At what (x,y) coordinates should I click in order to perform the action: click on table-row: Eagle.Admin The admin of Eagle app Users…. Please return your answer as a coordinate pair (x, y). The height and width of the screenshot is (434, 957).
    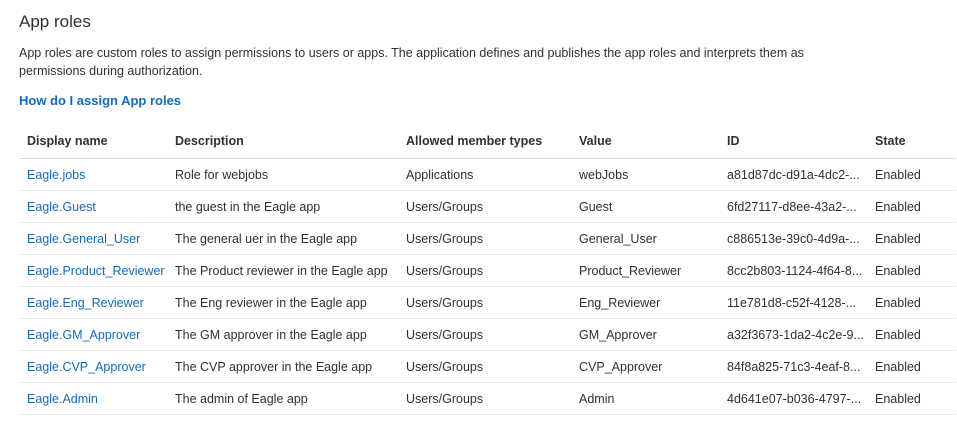
    Looking at the image, I should click on (487, 398).